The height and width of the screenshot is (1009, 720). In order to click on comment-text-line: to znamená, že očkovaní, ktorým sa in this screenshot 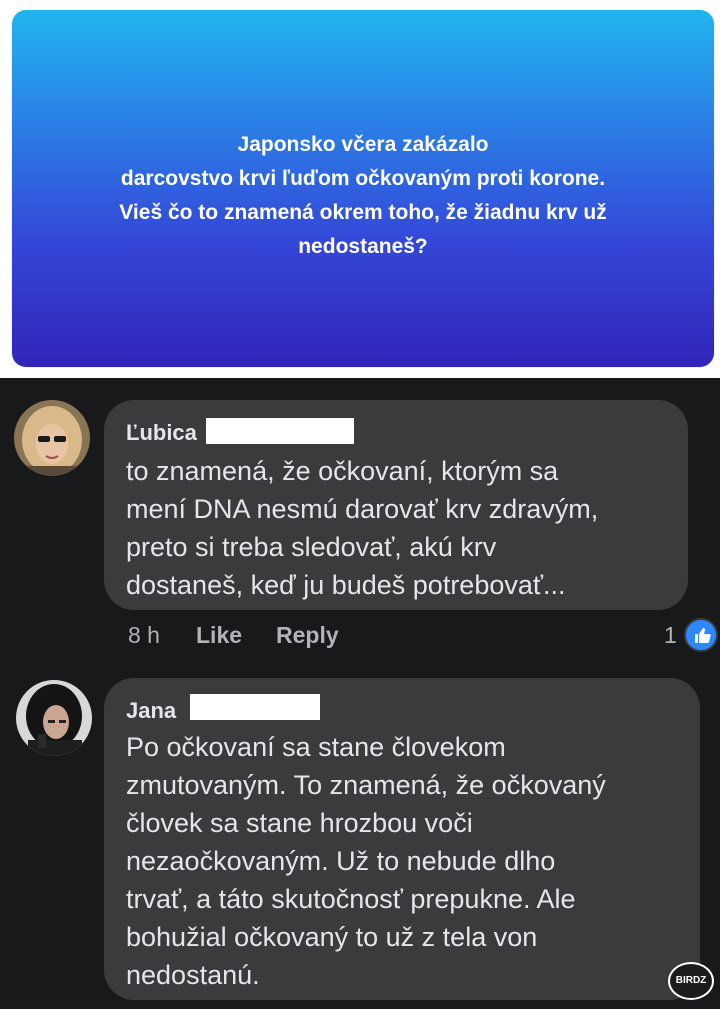, I will do `click(342, 471)`.